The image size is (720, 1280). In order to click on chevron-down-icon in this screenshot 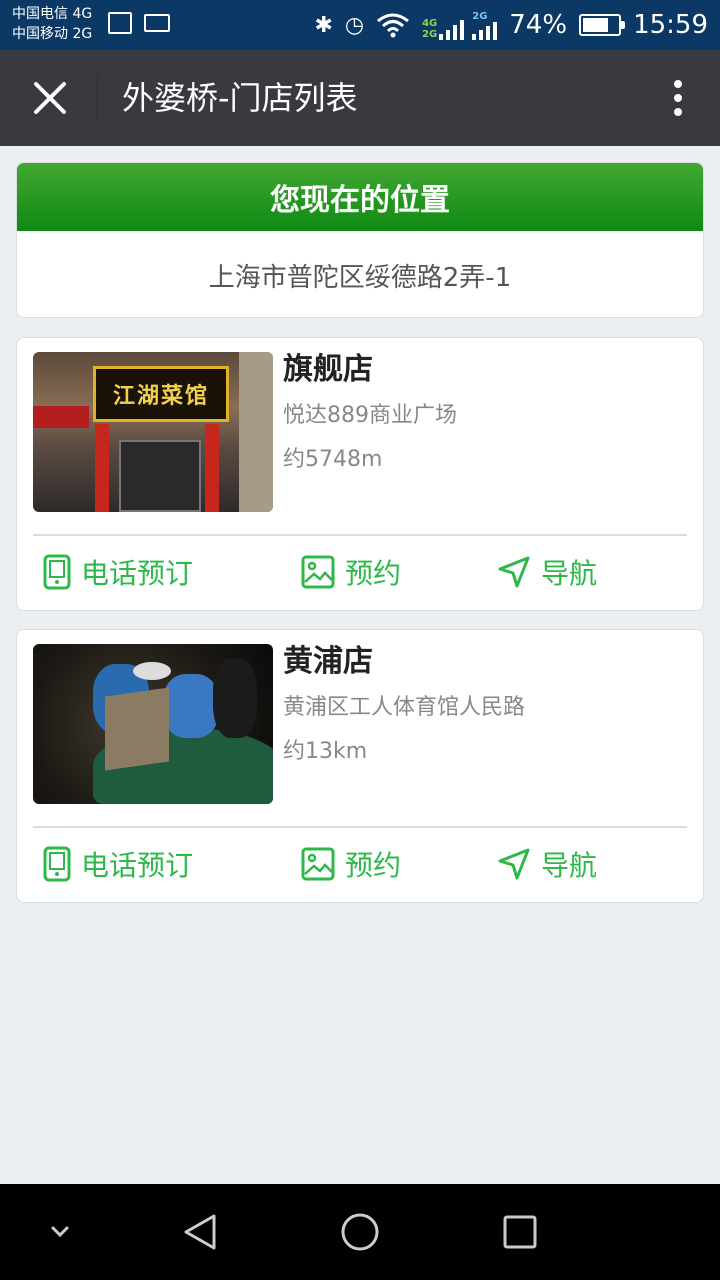, I will do `click(60, 1232)`.